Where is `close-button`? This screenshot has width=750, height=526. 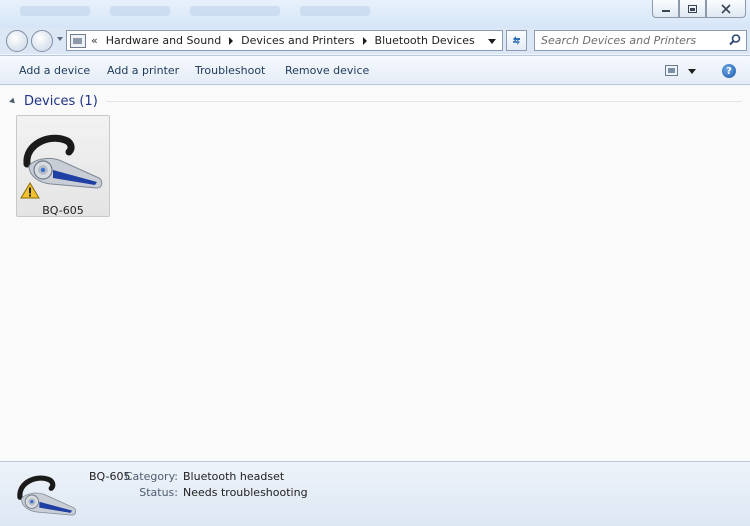 close-button is located at coordinates (726, 9).